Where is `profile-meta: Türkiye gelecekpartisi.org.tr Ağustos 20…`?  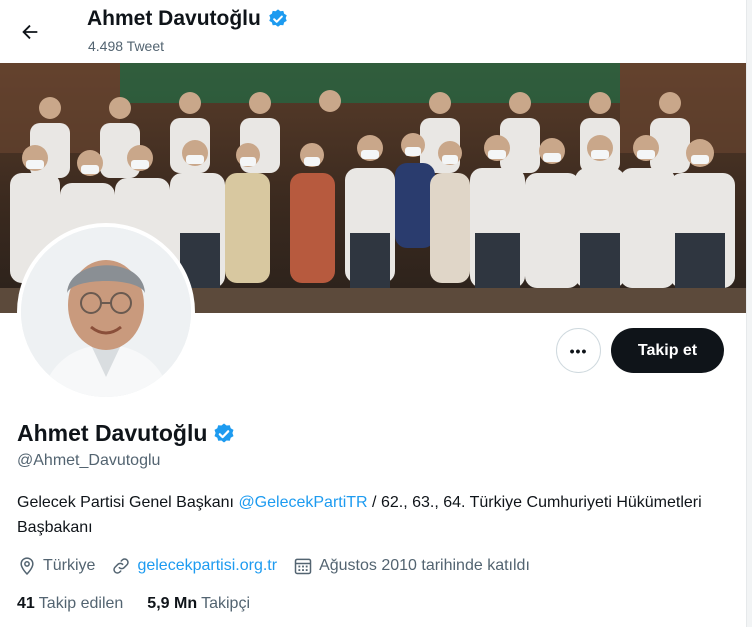
profile-meta: Türkiye gelecekpartisi.org.tr Ağustos 20… is located at coordinates (281, 566).